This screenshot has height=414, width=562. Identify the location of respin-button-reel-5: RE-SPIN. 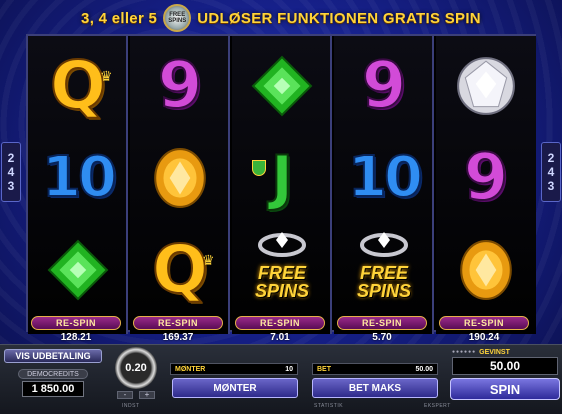
(484, 323).